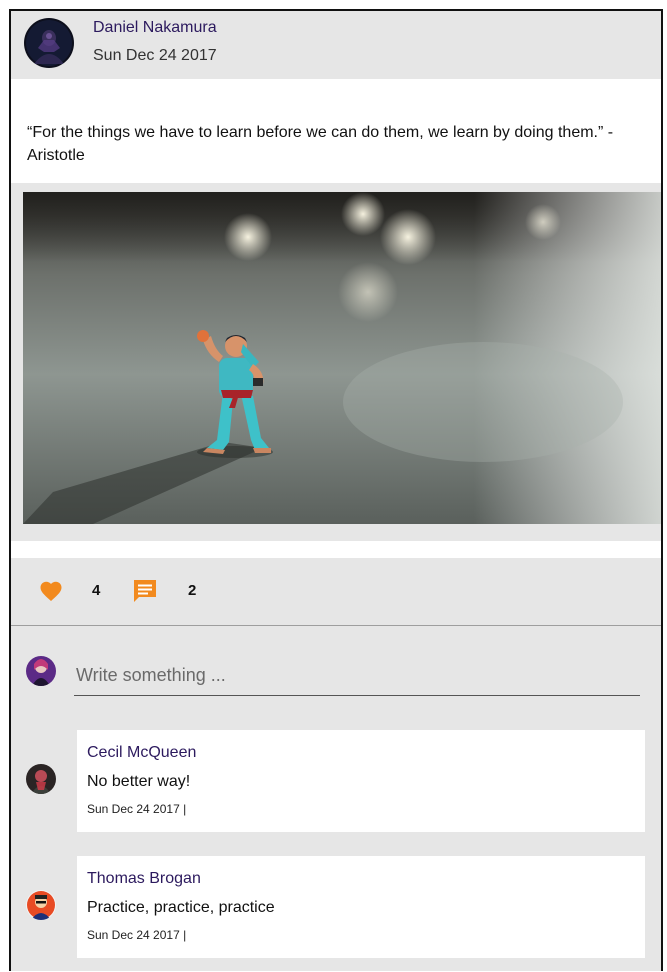  What do you see at coordinates (336, 45) in the screenshot?
I see `post-header: Daniel Nakamura Sun Dec 24 2017` at bounding box center [336, 45].